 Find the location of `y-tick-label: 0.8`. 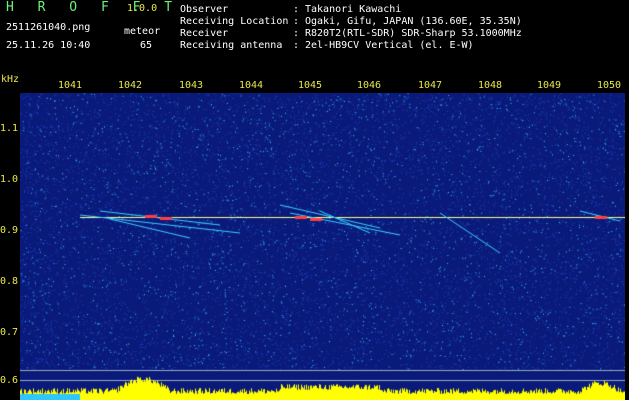

y-tick-label: 0.8 is located at coordinates (9, 281).